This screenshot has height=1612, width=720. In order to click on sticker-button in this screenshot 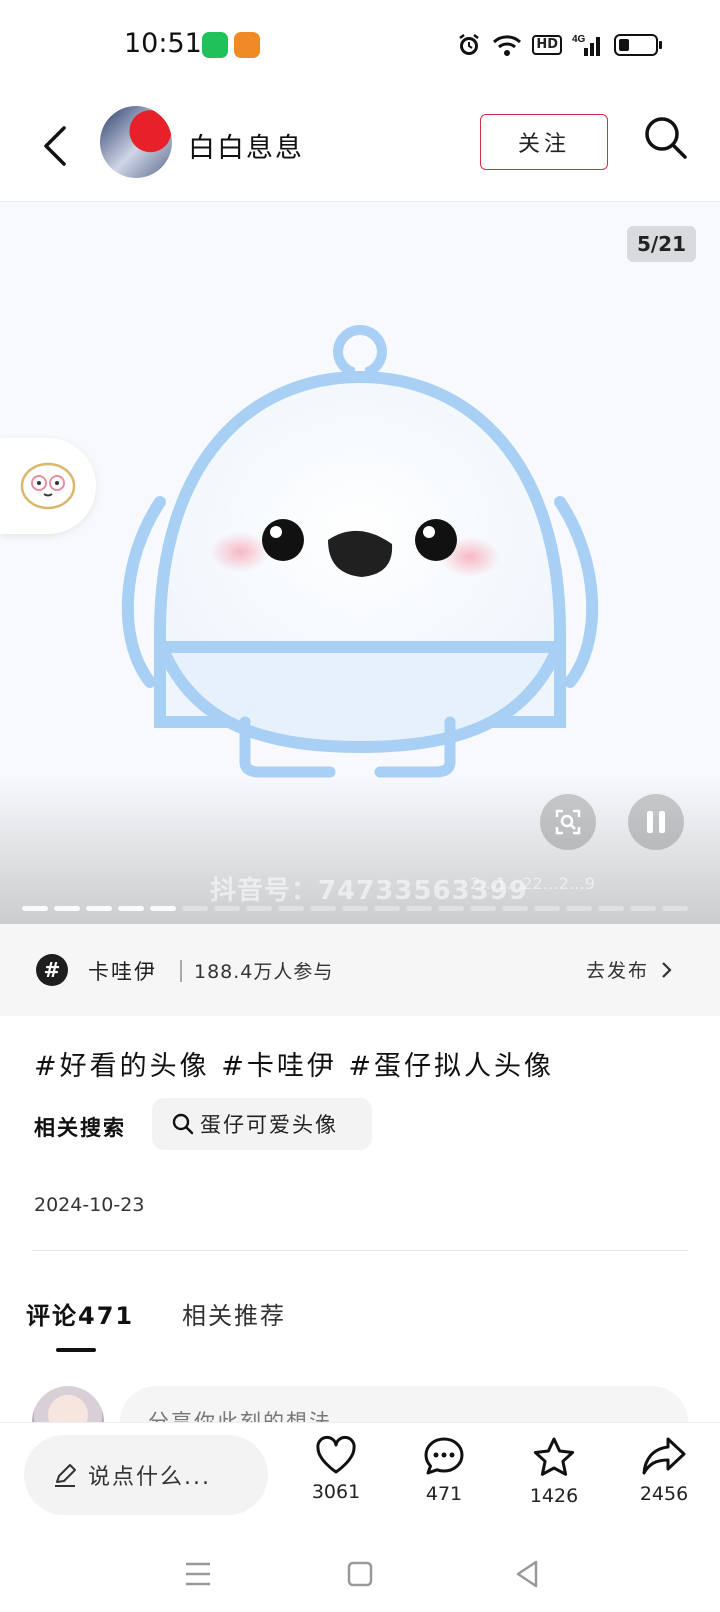, I will do `click(48, 486)`.